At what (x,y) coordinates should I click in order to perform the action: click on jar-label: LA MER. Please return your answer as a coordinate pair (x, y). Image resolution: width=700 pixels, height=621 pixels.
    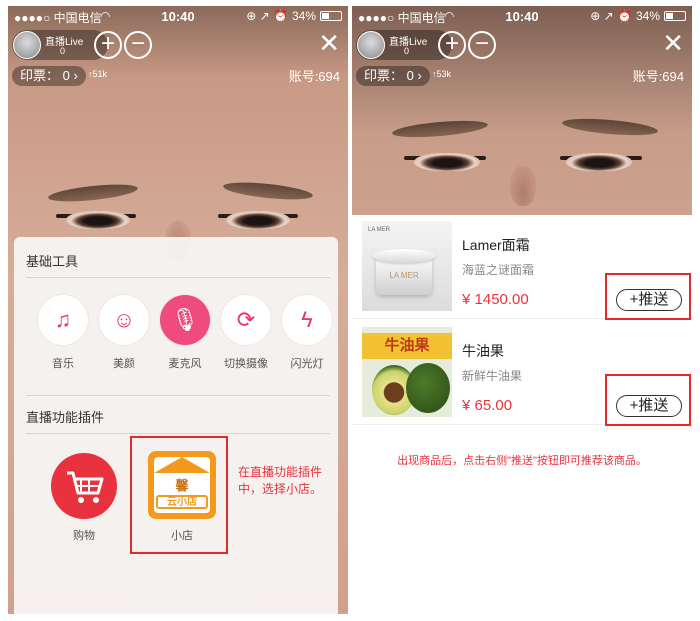
    Looking at the image, I should click on (404, 275).